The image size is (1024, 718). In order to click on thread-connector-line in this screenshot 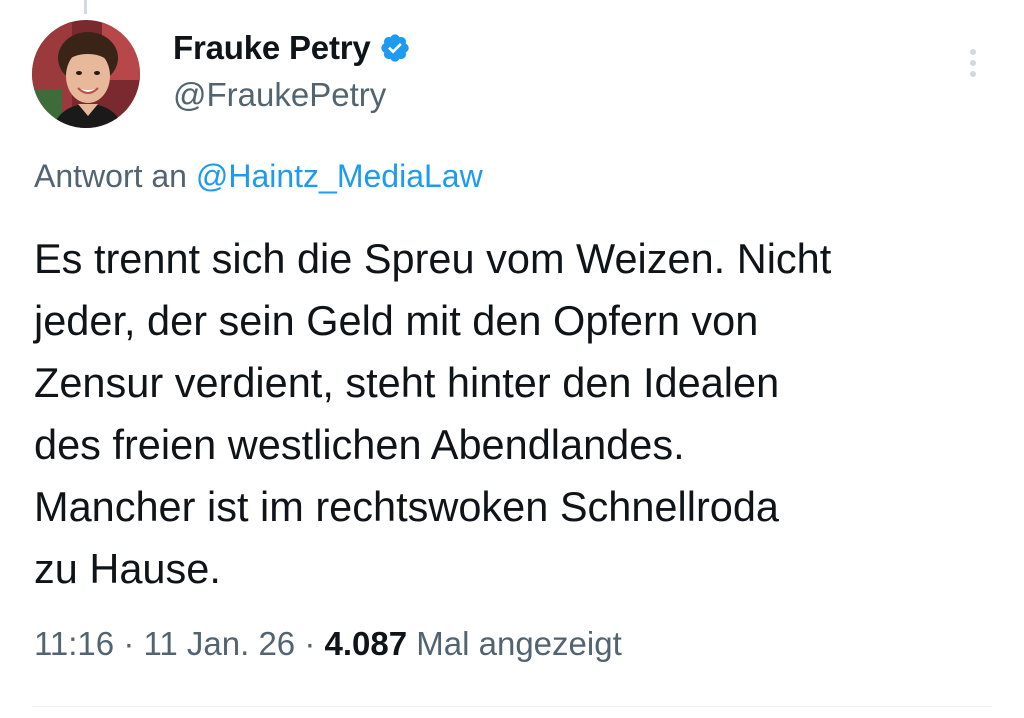, I will do `click(85, 7)`.